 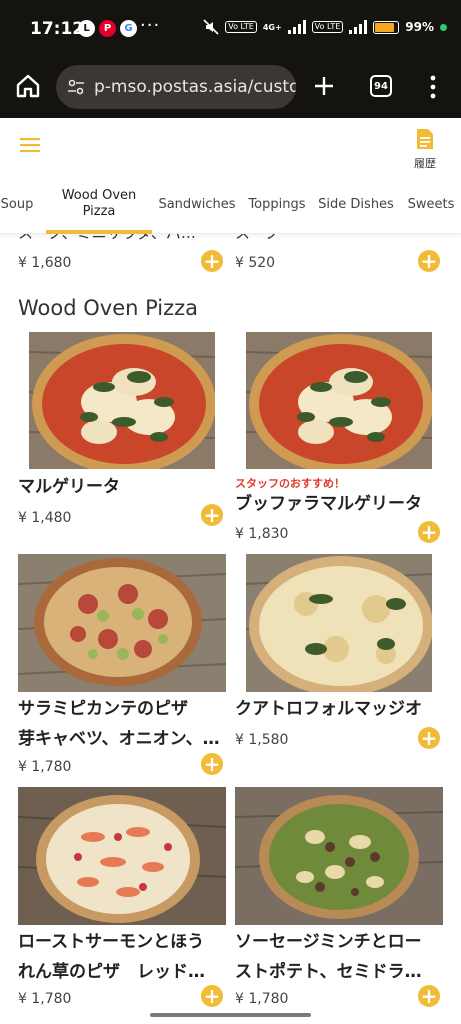 I want to click on tab-sweets: Sweets, so click(x=431, y=204).